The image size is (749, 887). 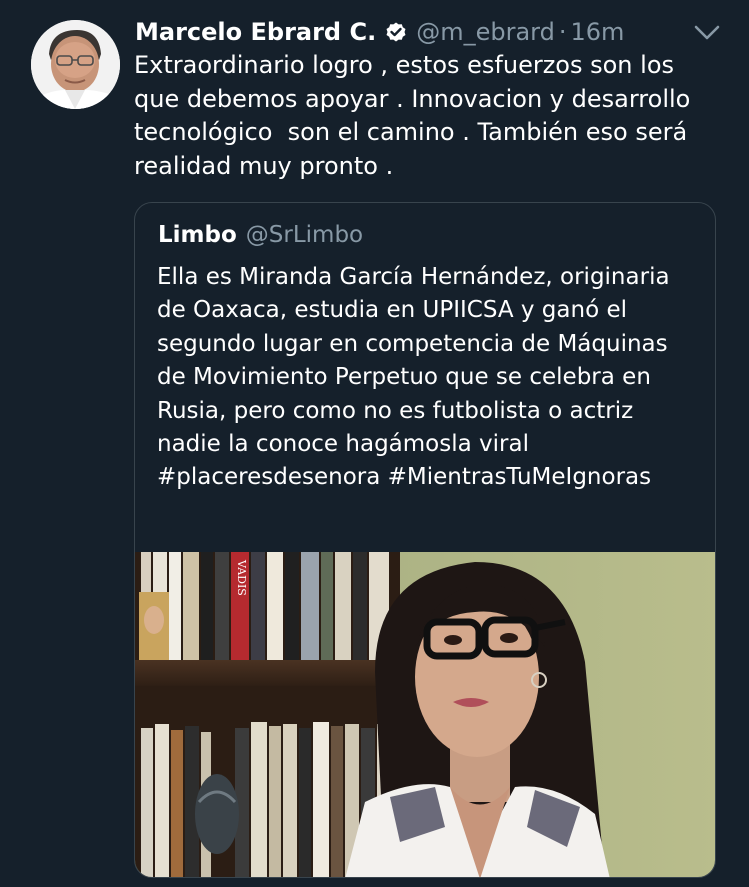 I want to click on hashtag-link: #MientrasTuMeIgnoras, so click(x=519, y=477).